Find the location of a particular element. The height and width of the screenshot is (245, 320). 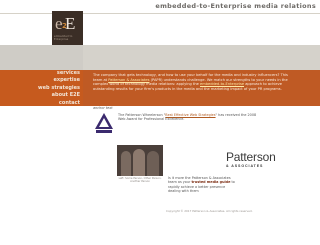

top-bar: embedded-to-Enterprise media relations is located at coordinates (160, 6).